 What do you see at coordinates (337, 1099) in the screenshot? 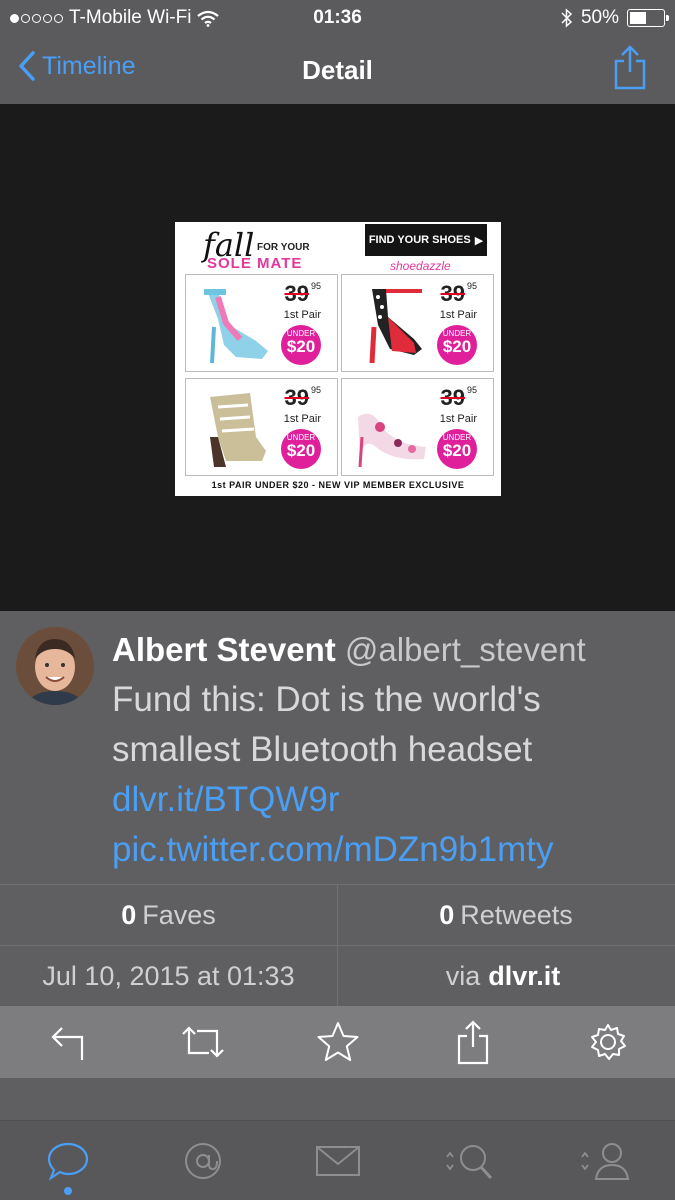
I see `content-spacer` at bounding box center [337, 1099].